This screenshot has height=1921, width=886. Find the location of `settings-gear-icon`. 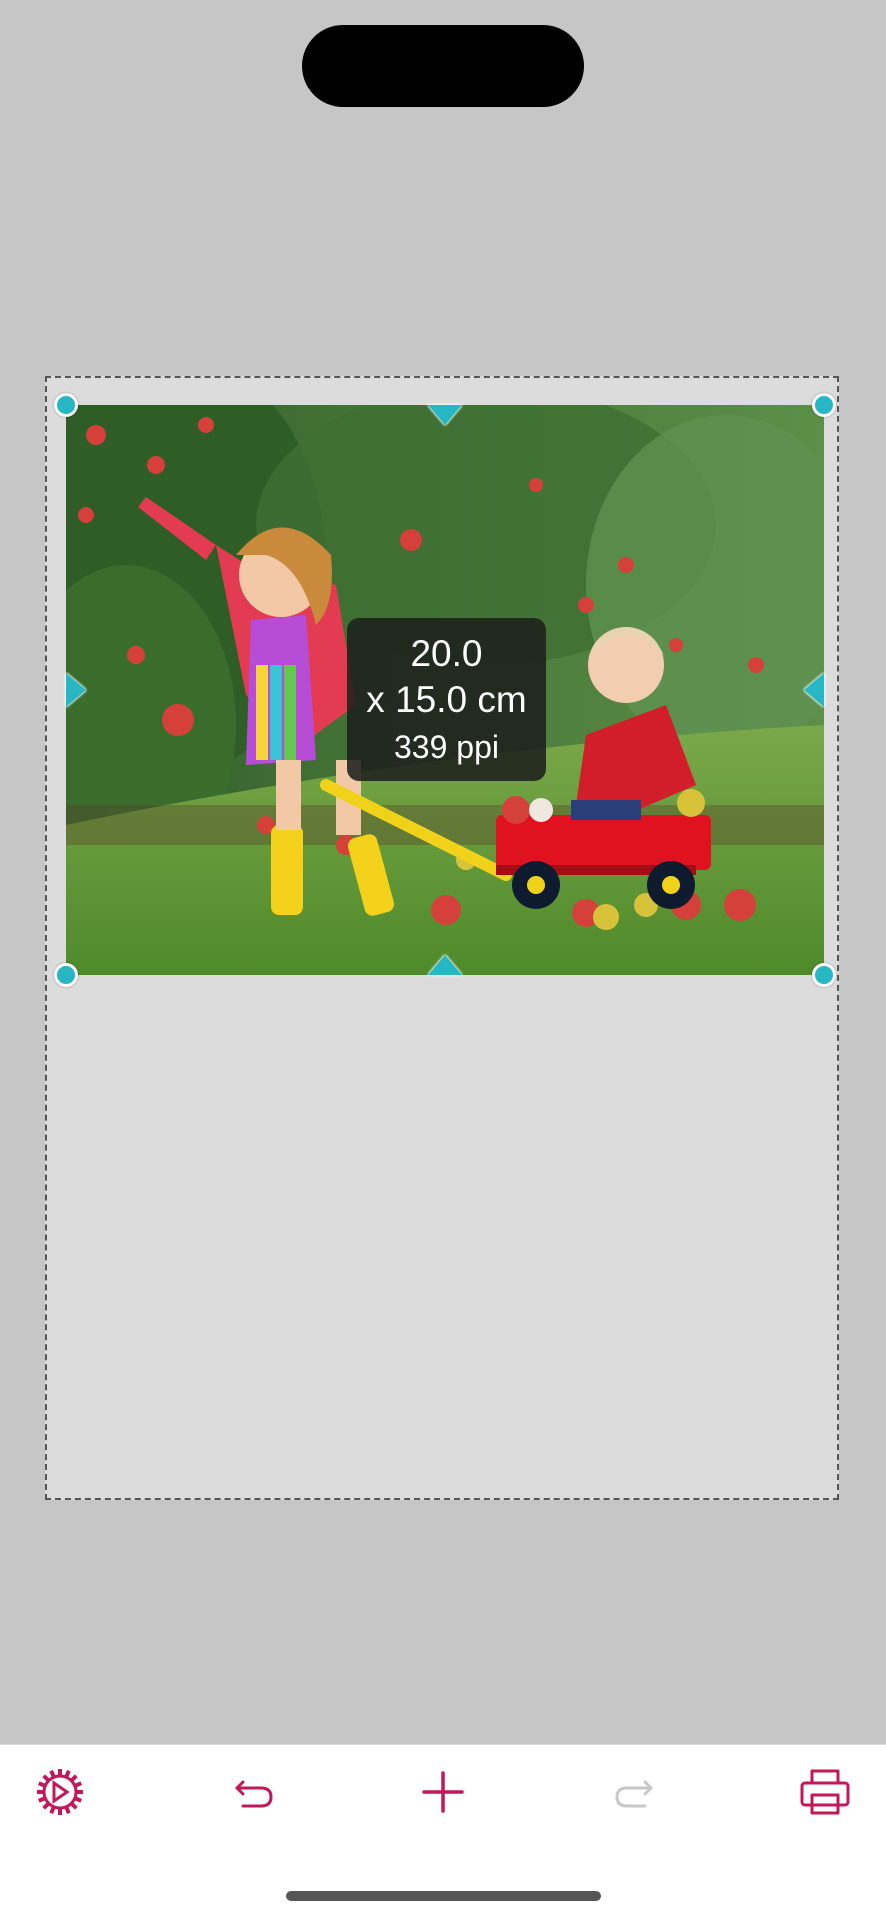

settings-gear-icon is located at coordinates (60, 1792).